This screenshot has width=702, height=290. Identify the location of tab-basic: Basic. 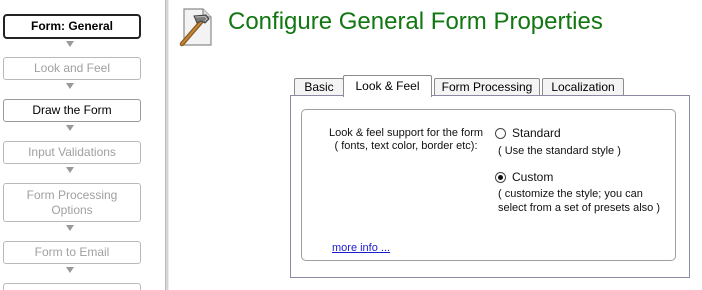
(319, 87).